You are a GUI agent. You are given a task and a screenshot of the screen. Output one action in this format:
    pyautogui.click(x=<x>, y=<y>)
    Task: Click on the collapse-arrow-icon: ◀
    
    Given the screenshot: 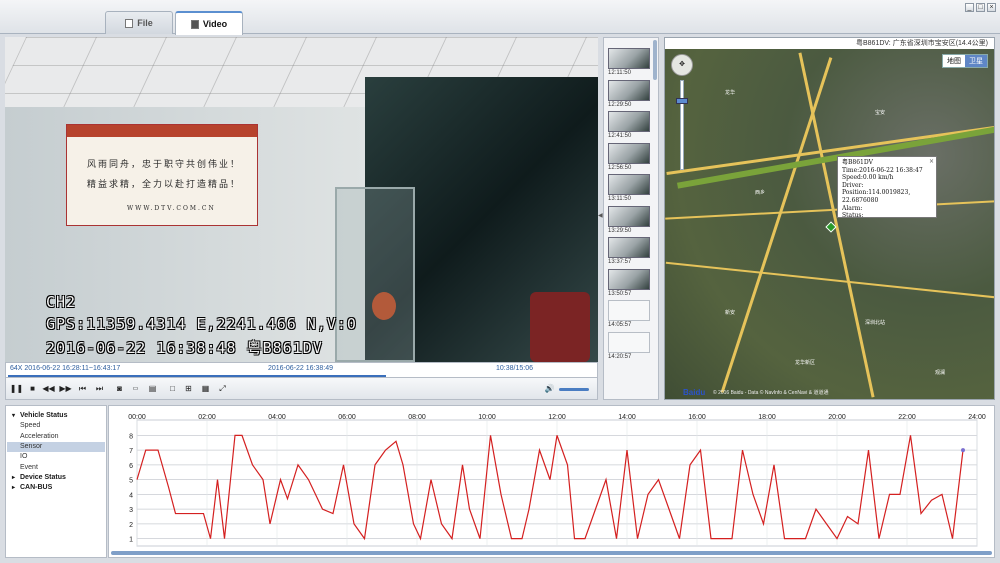 What is the action you would take?
    pyautogui.click(x=600, y=215)
    